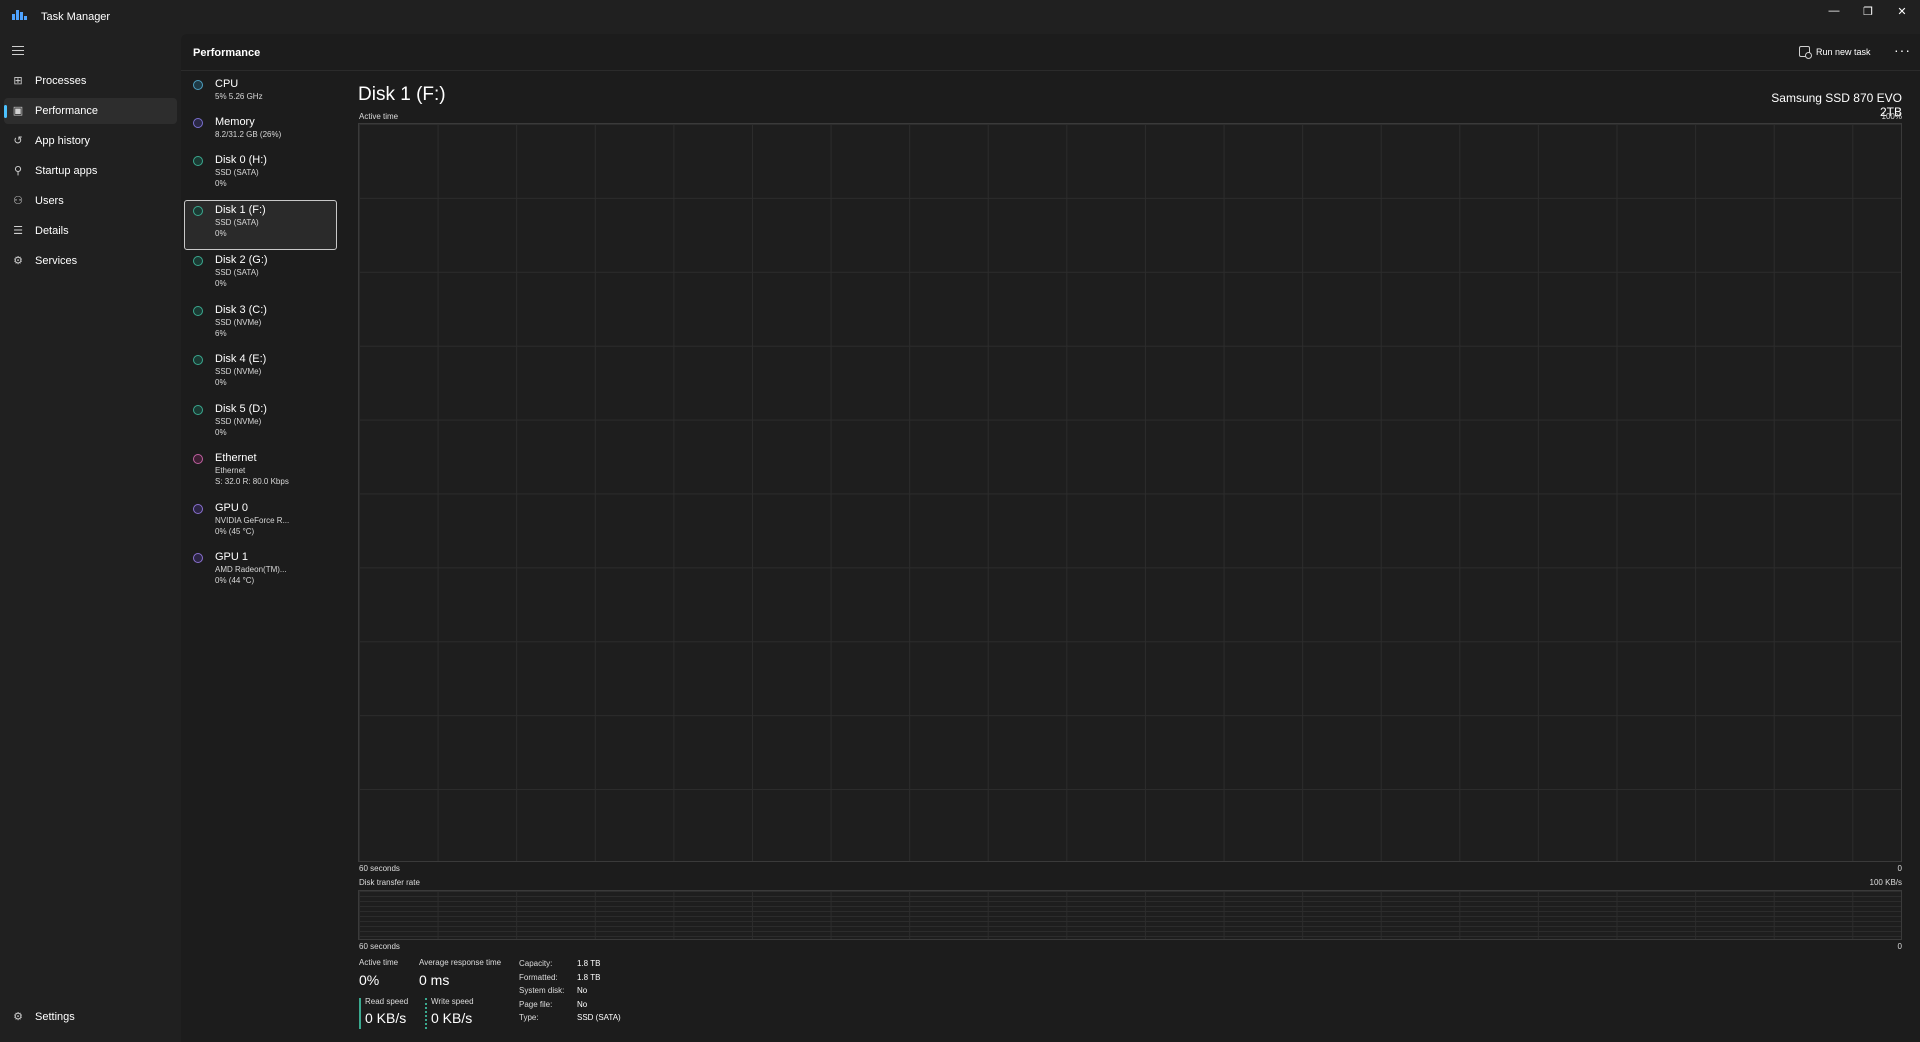 This screenshot has height=1042, width=1920. I want to click on sidebar-item-processes: ⊞ Processes, so click(90, 81).